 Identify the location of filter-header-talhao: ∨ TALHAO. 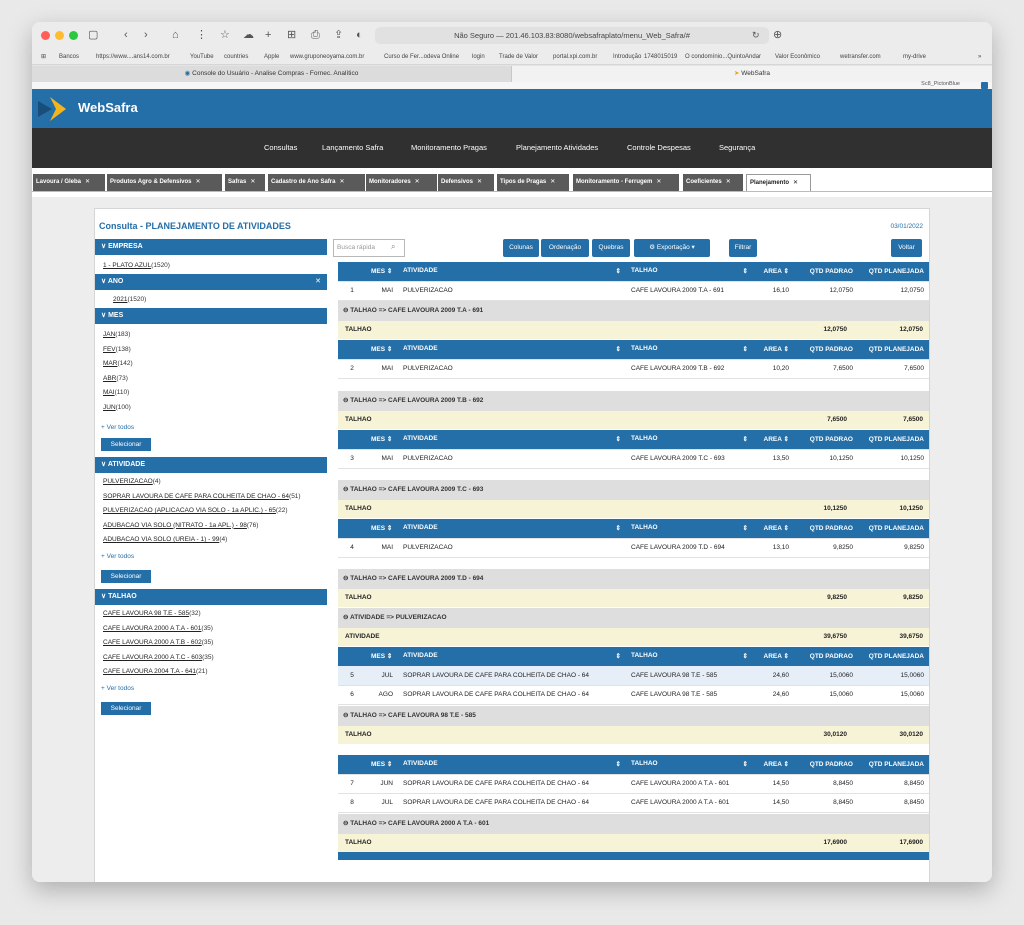
(211, 597).